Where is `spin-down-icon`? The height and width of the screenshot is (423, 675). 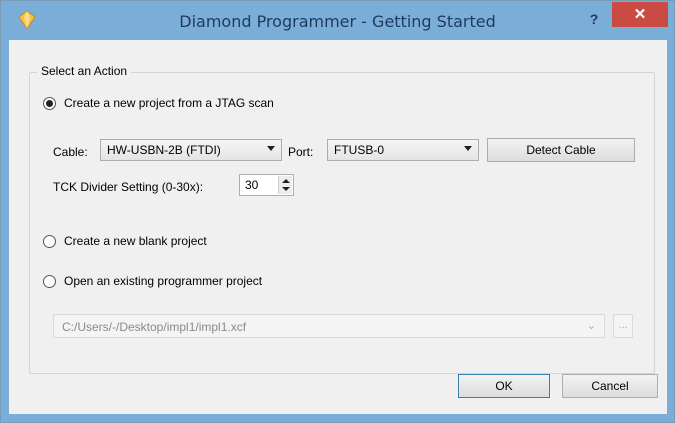 spin-down-icon is located at coordinates (286, 189).